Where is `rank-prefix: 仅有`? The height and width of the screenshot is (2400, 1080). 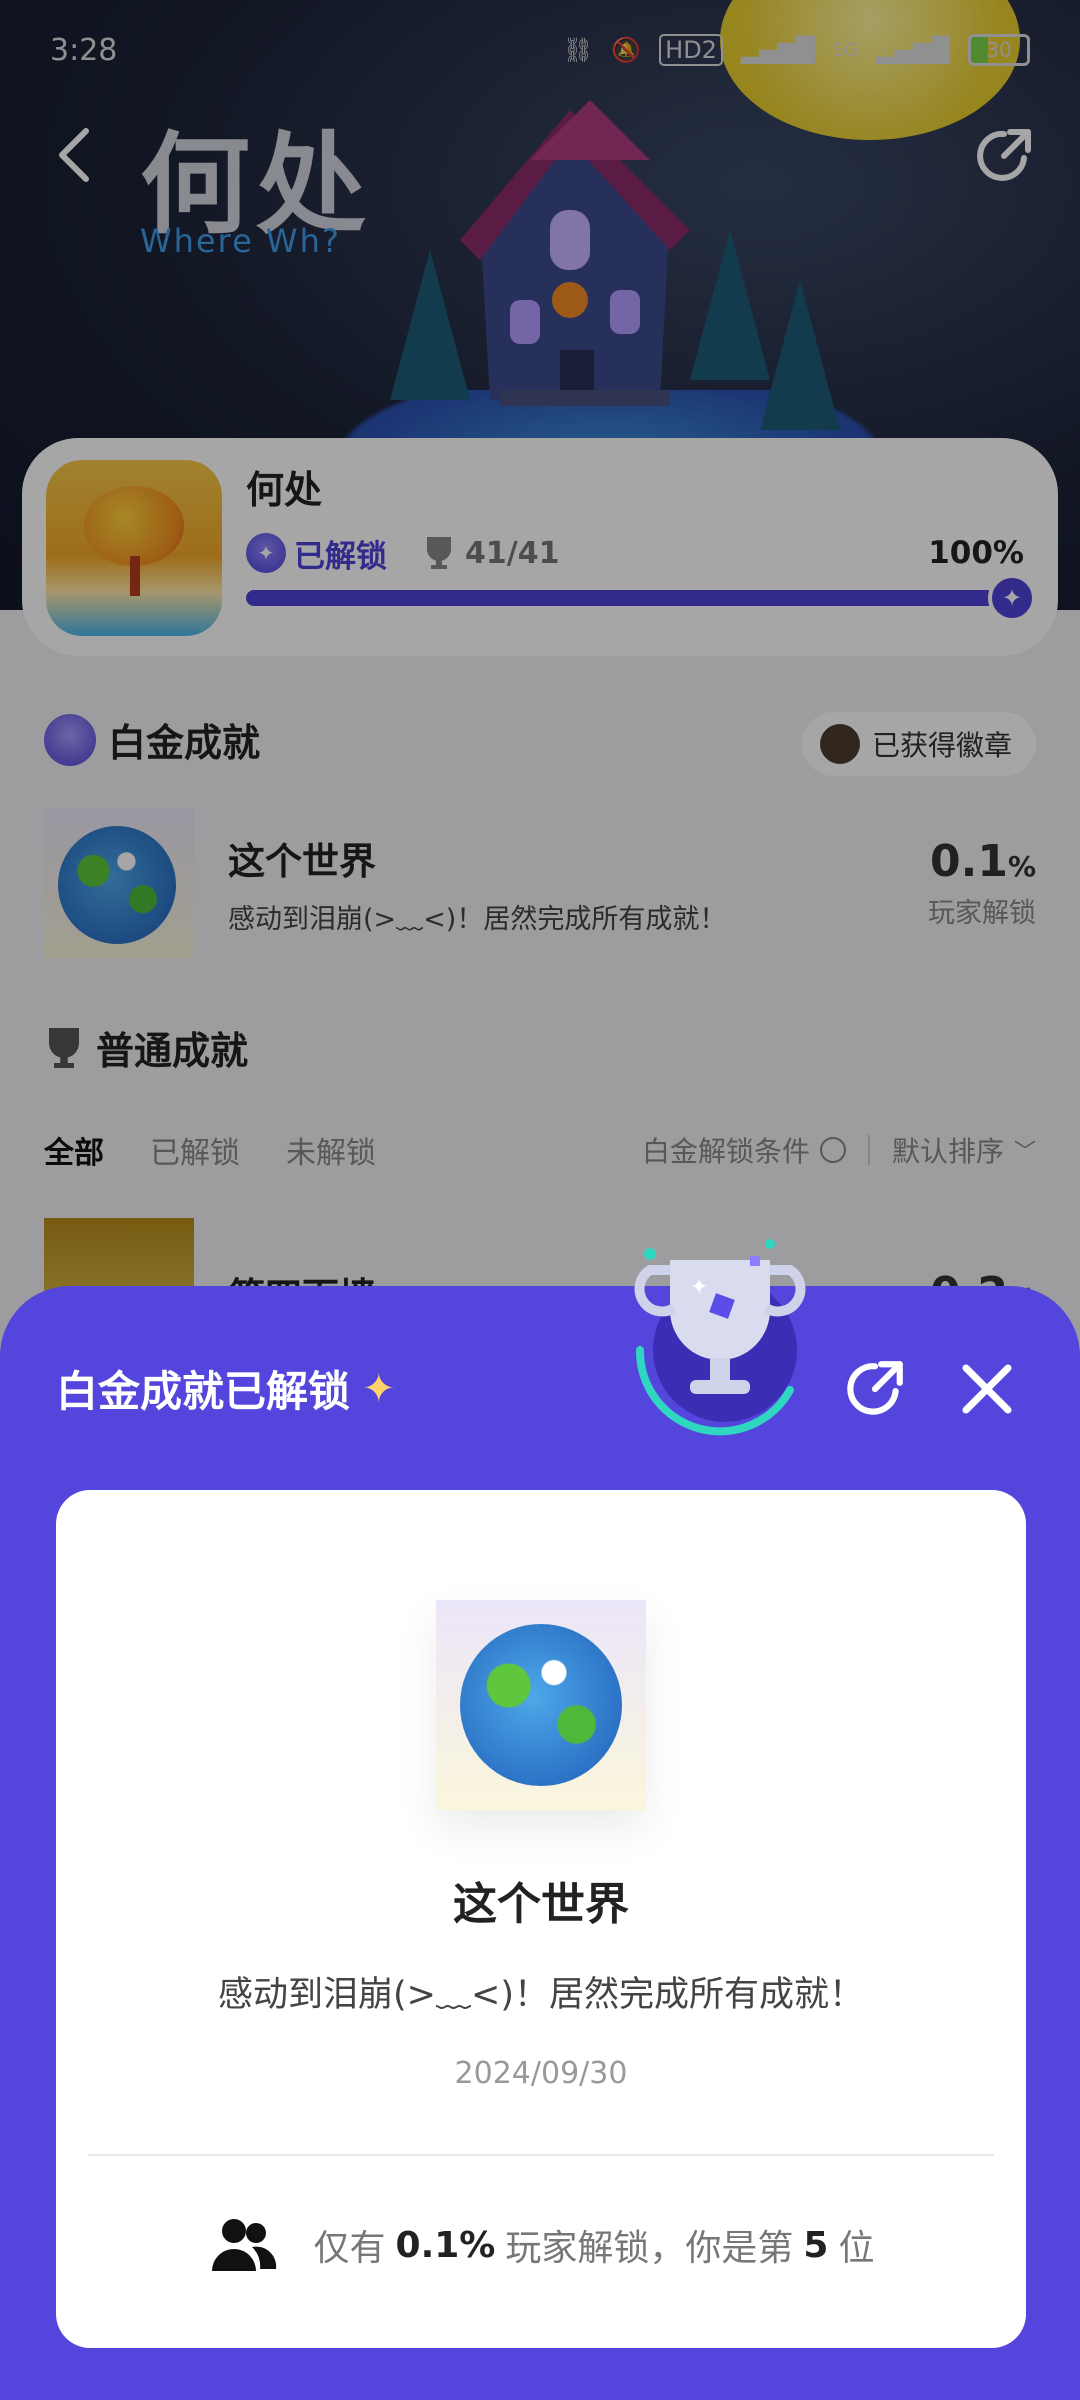
rank-prefix: 仅有 is located at coordinates (349, 2248).